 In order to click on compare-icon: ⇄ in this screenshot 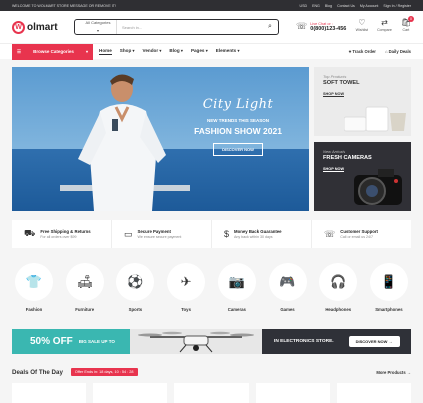, I will do `click(384, 22)`.